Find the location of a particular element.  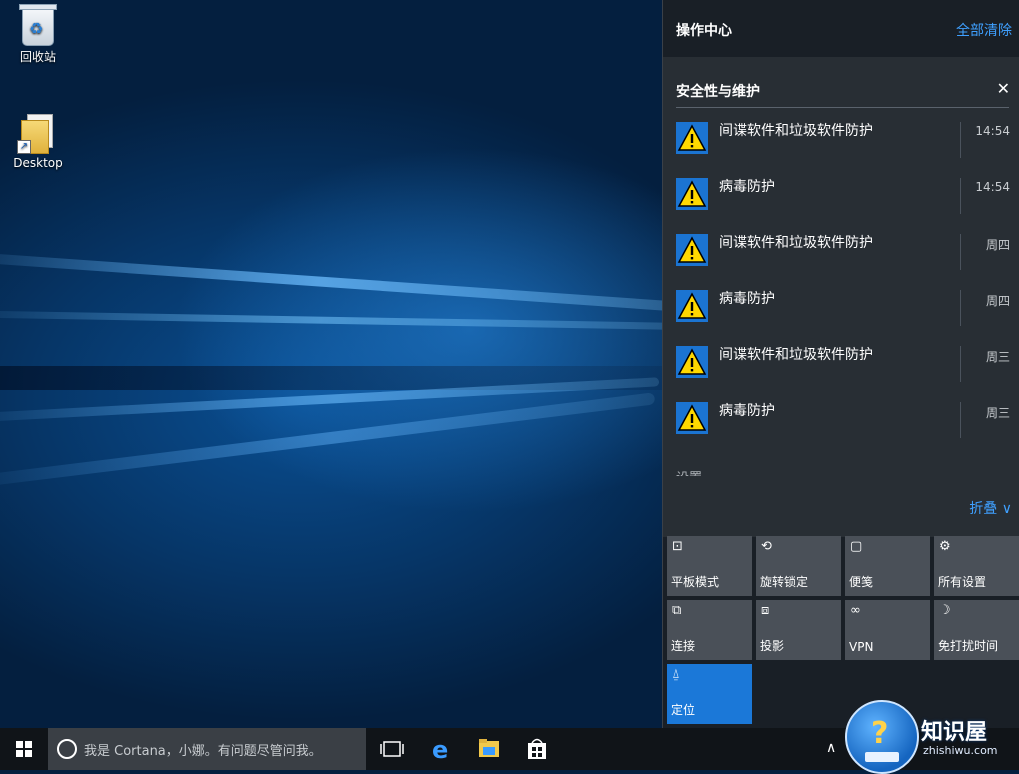

vpn-icon: ∞ is located at coordinates (855, 610).